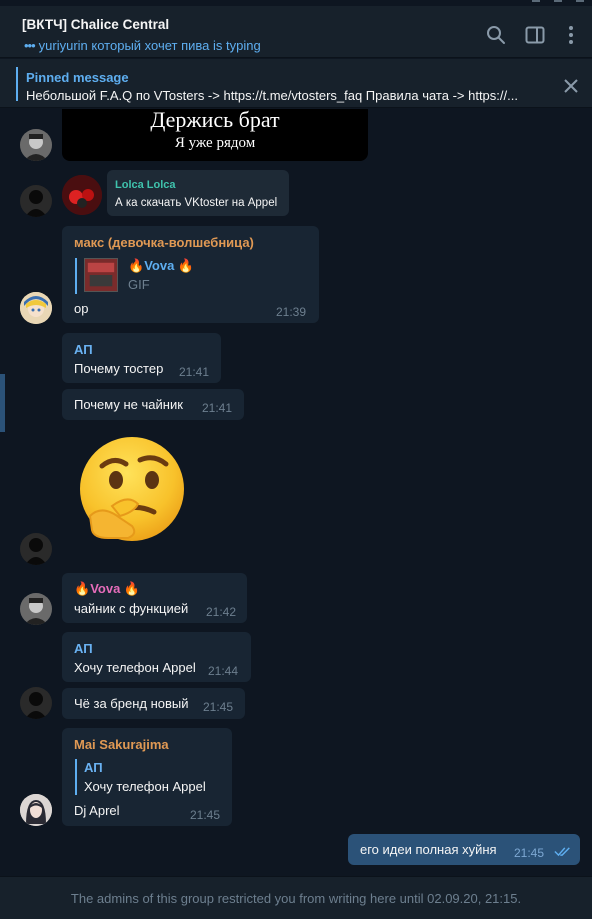 The width and height of the screenshot is (592, 919). I want to click on message-text: чайник с функцией, so click(131, 608).